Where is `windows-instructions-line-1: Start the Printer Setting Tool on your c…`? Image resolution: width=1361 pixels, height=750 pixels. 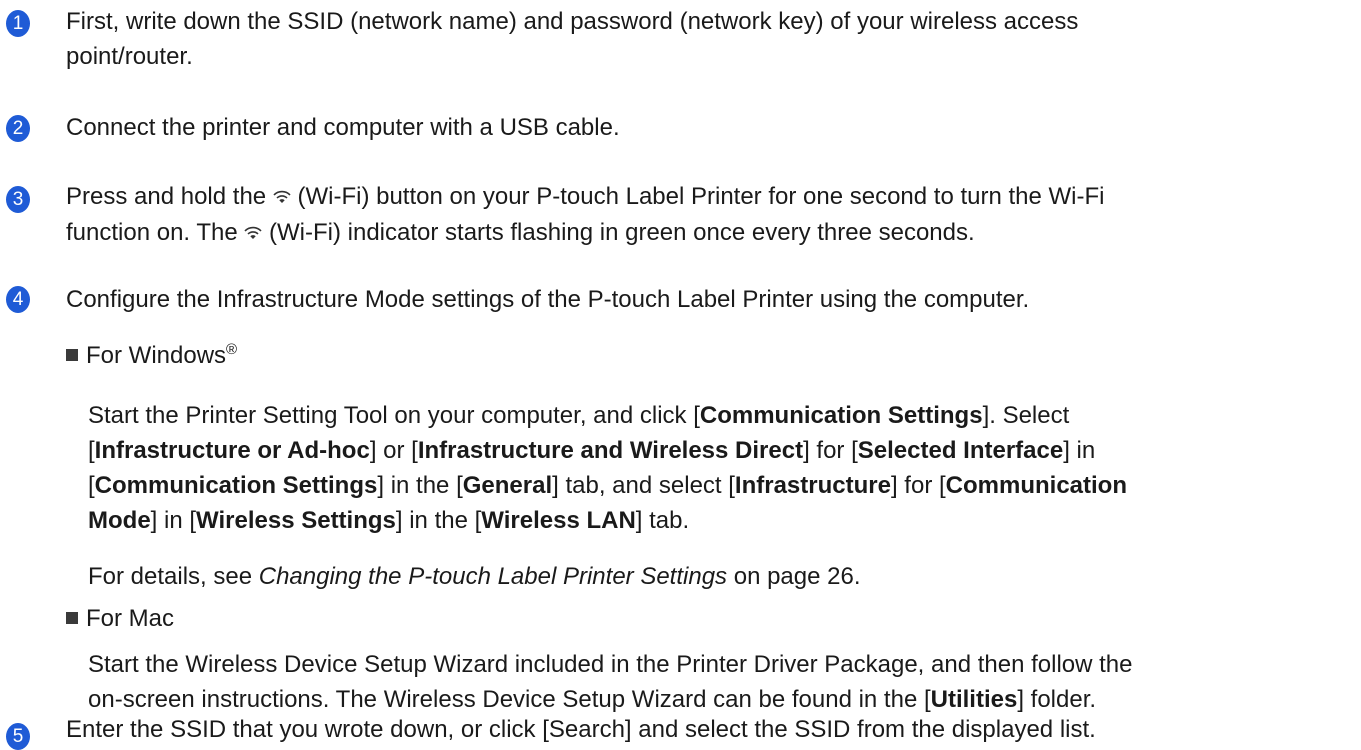 windows-instructions-line-1: Start the Printer Setting Tool on your c… is located at coordinates (579, 415).